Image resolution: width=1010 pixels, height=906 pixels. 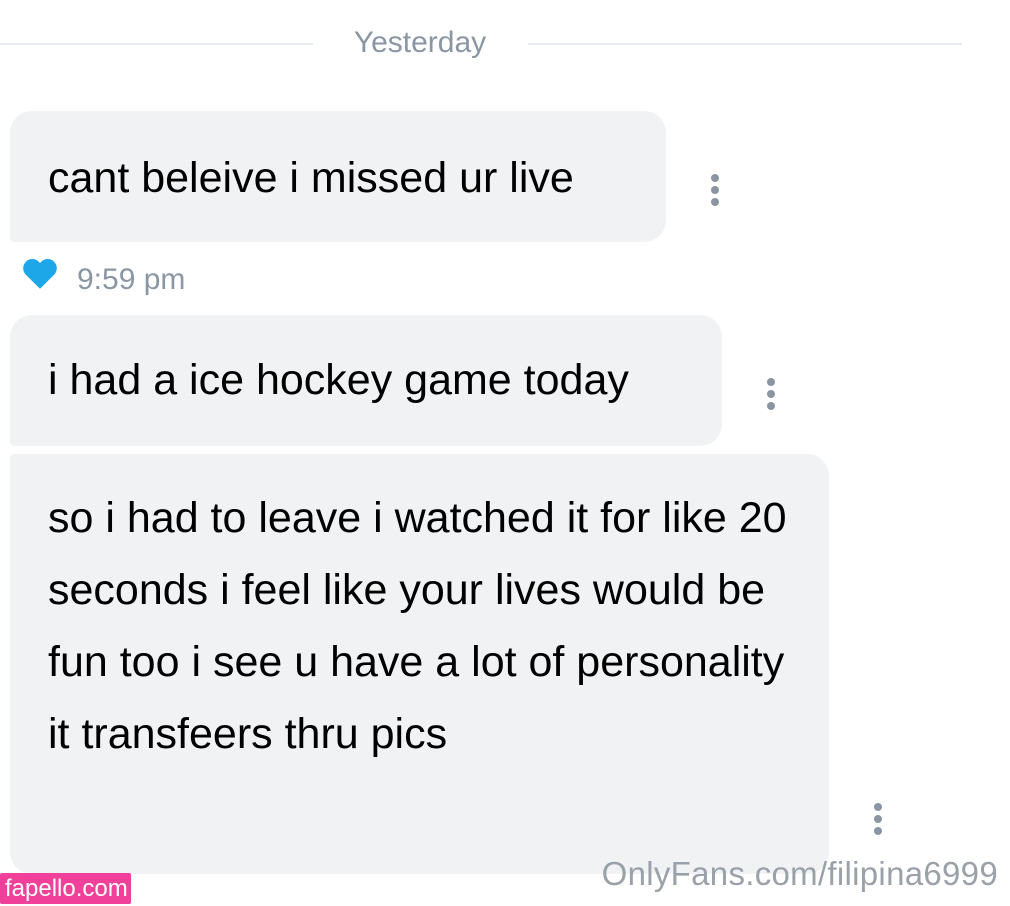 What do you see at coordinates (338, 380) in the screenshot?
I see `message-text: i had a ice hockey game today` at bounding box center [338, 380].